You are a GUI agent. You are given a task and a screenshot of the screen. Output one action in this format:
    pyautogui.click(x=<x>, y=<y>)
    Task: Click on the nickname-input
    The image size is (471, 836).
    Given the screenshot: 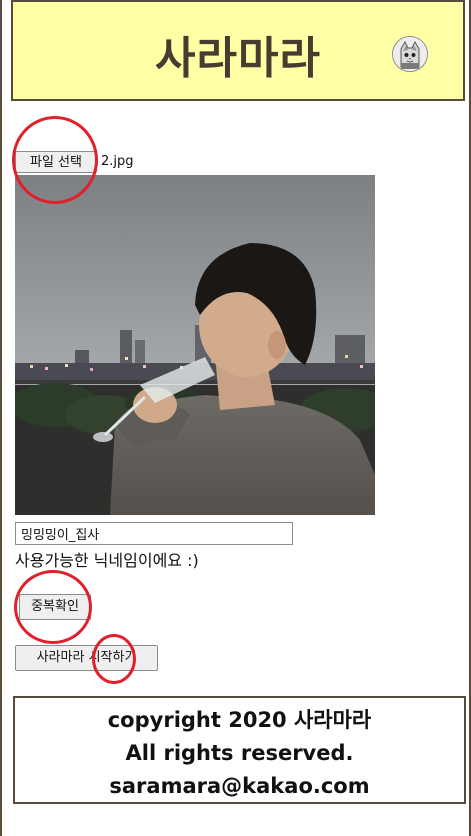 What is the action you would take?
    pyautogui.click(x=154, y=533)
    